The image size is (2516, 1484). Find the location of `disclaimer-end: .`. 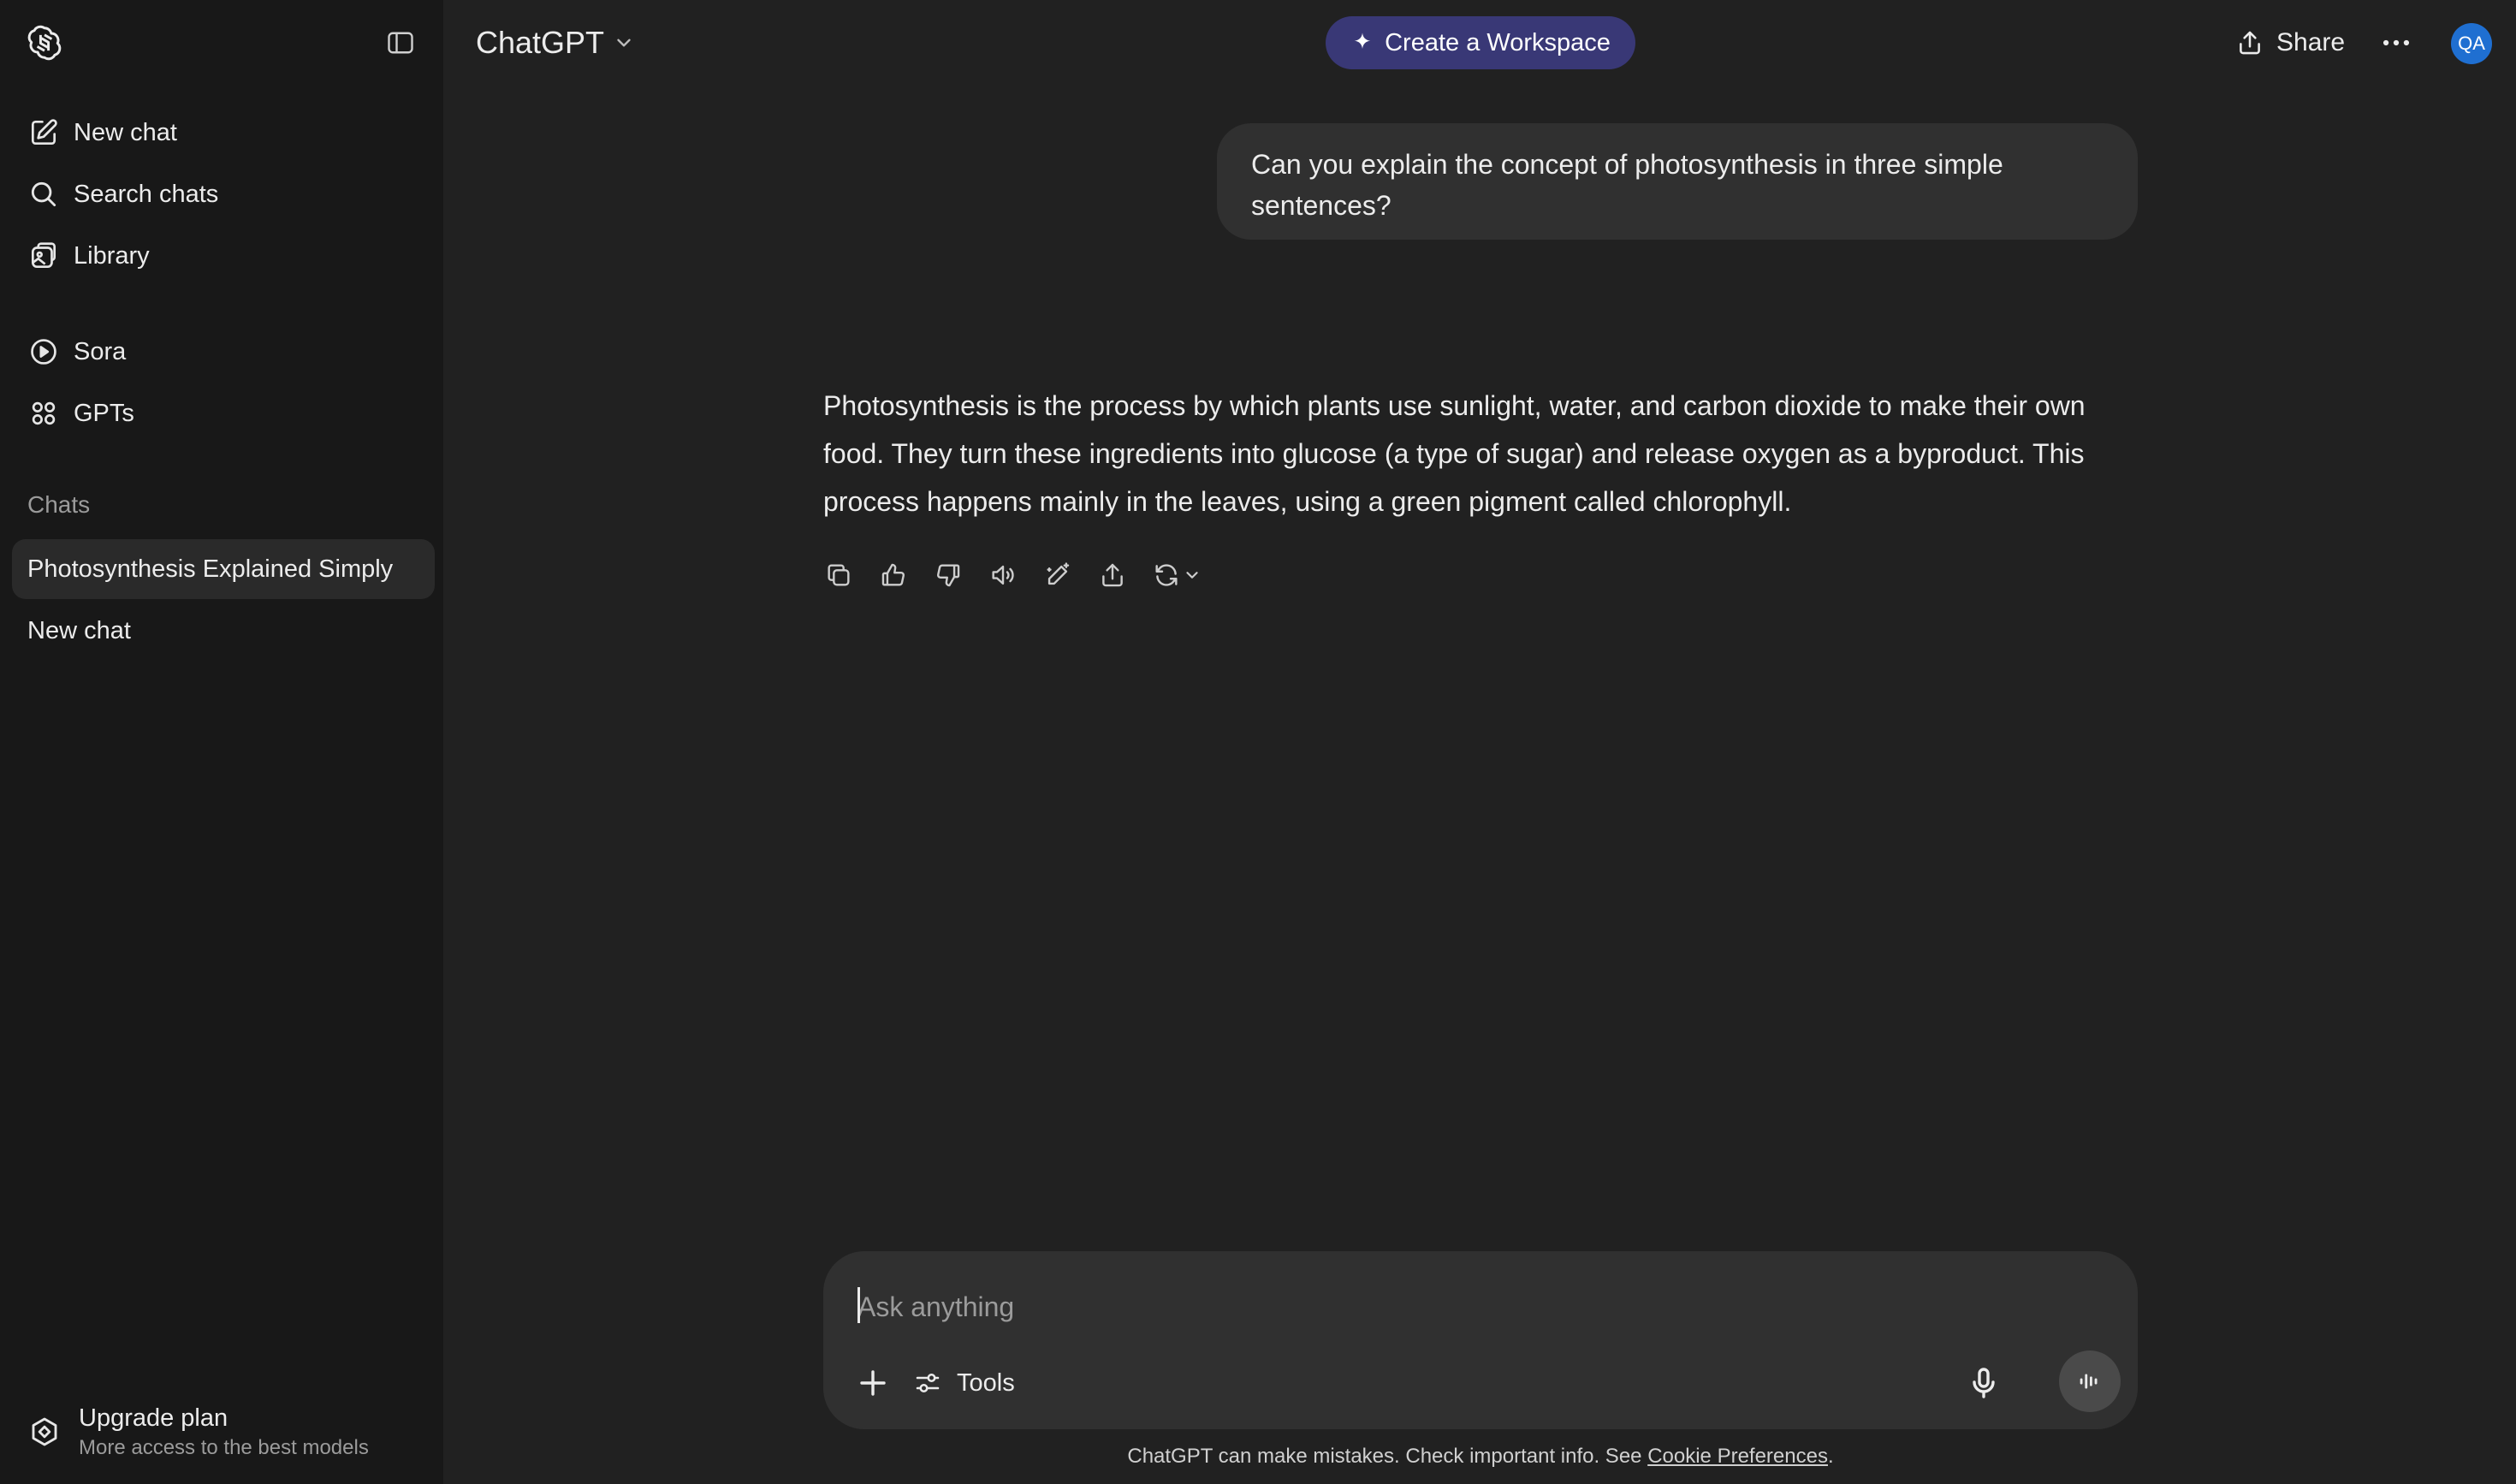

disclaimer-end: . is located at coordinates (1830, 1457).